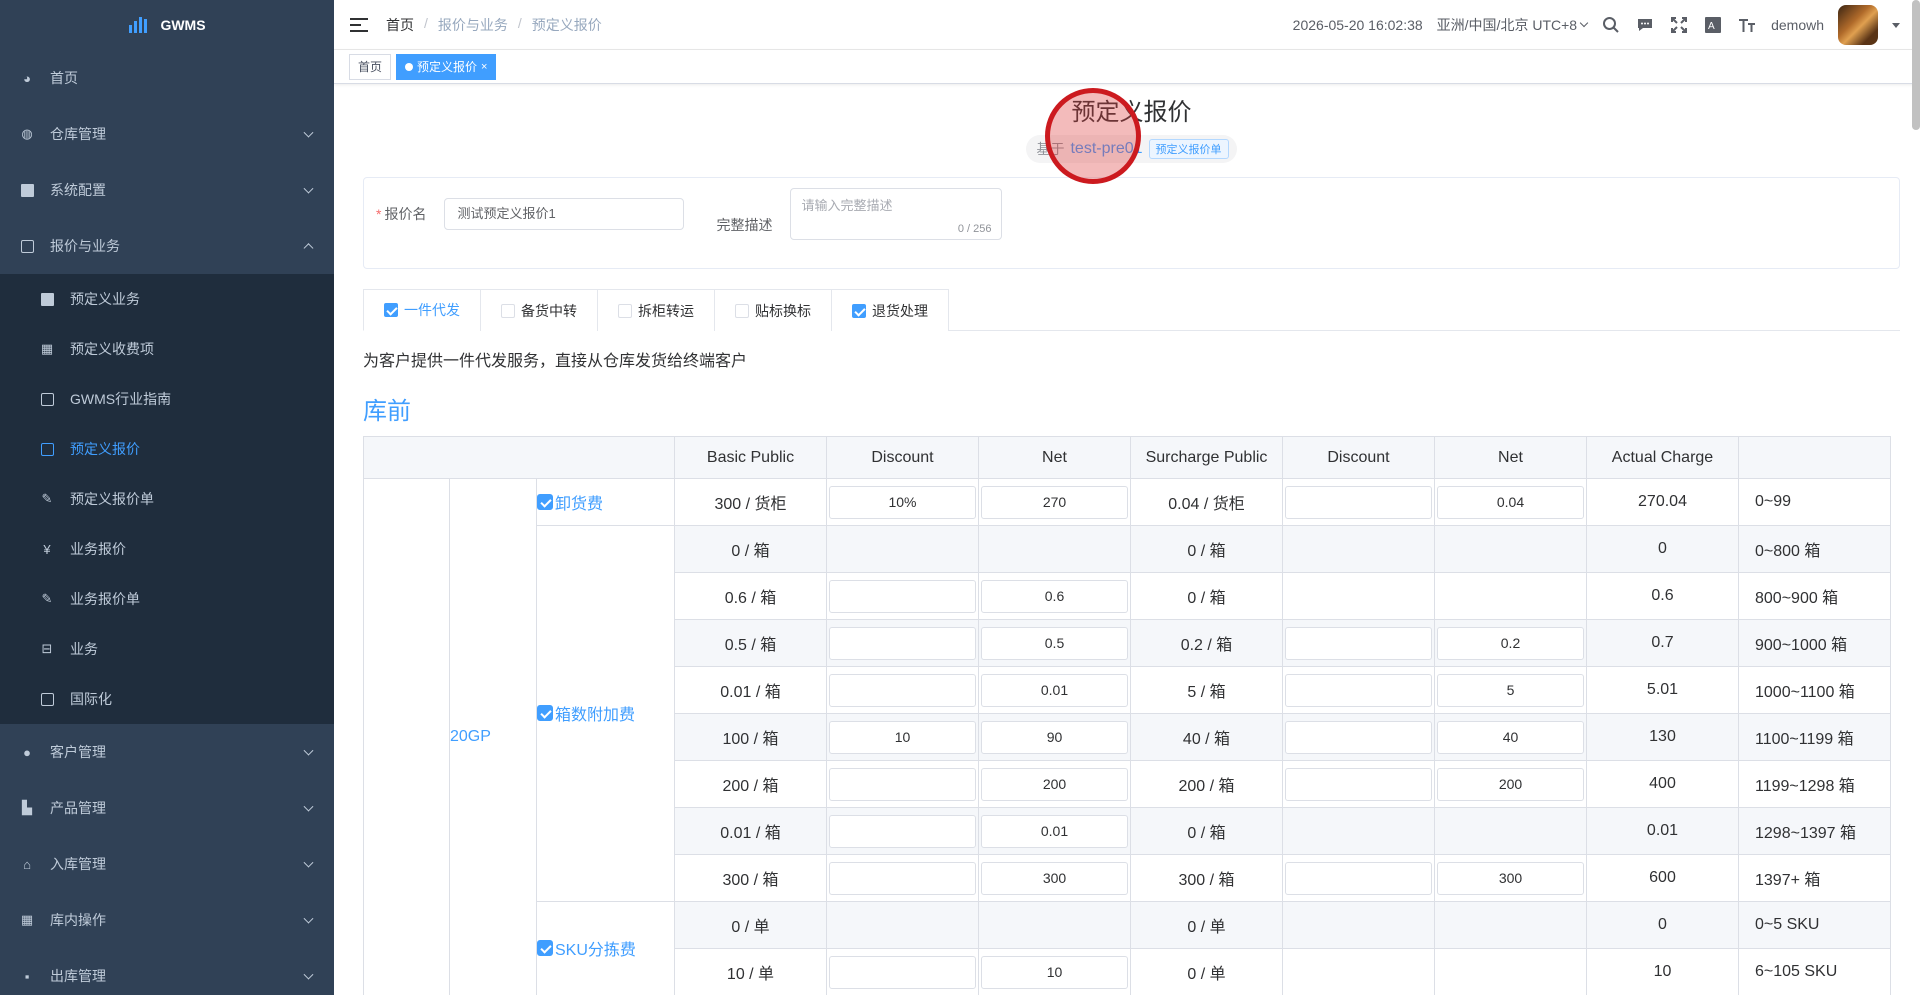 Image resolution: width=1920 pixels, height=995 pixels. What do you see at coordinates (564, 214) in the screenshot?
I see `quote-name-input: 测试预定义报价1` at bounding box center [564, 214].